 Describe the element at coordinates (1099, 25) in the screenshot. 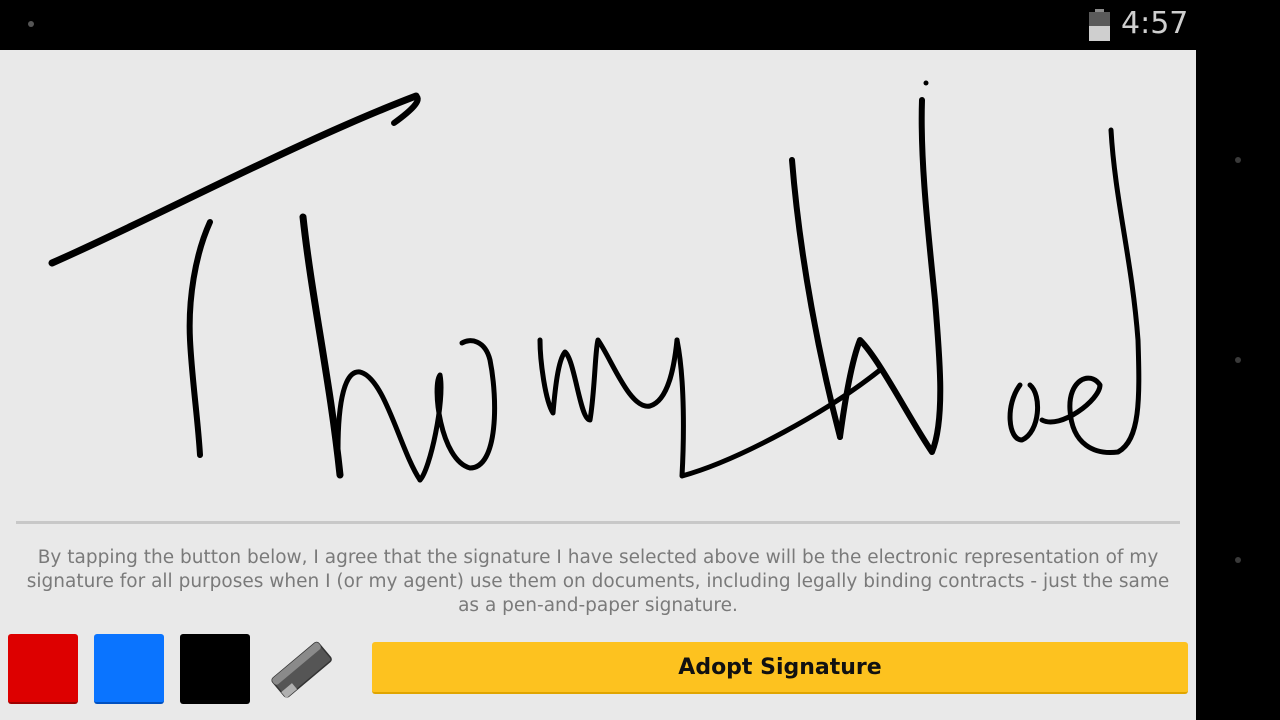

I see `battery-icon` at that location.